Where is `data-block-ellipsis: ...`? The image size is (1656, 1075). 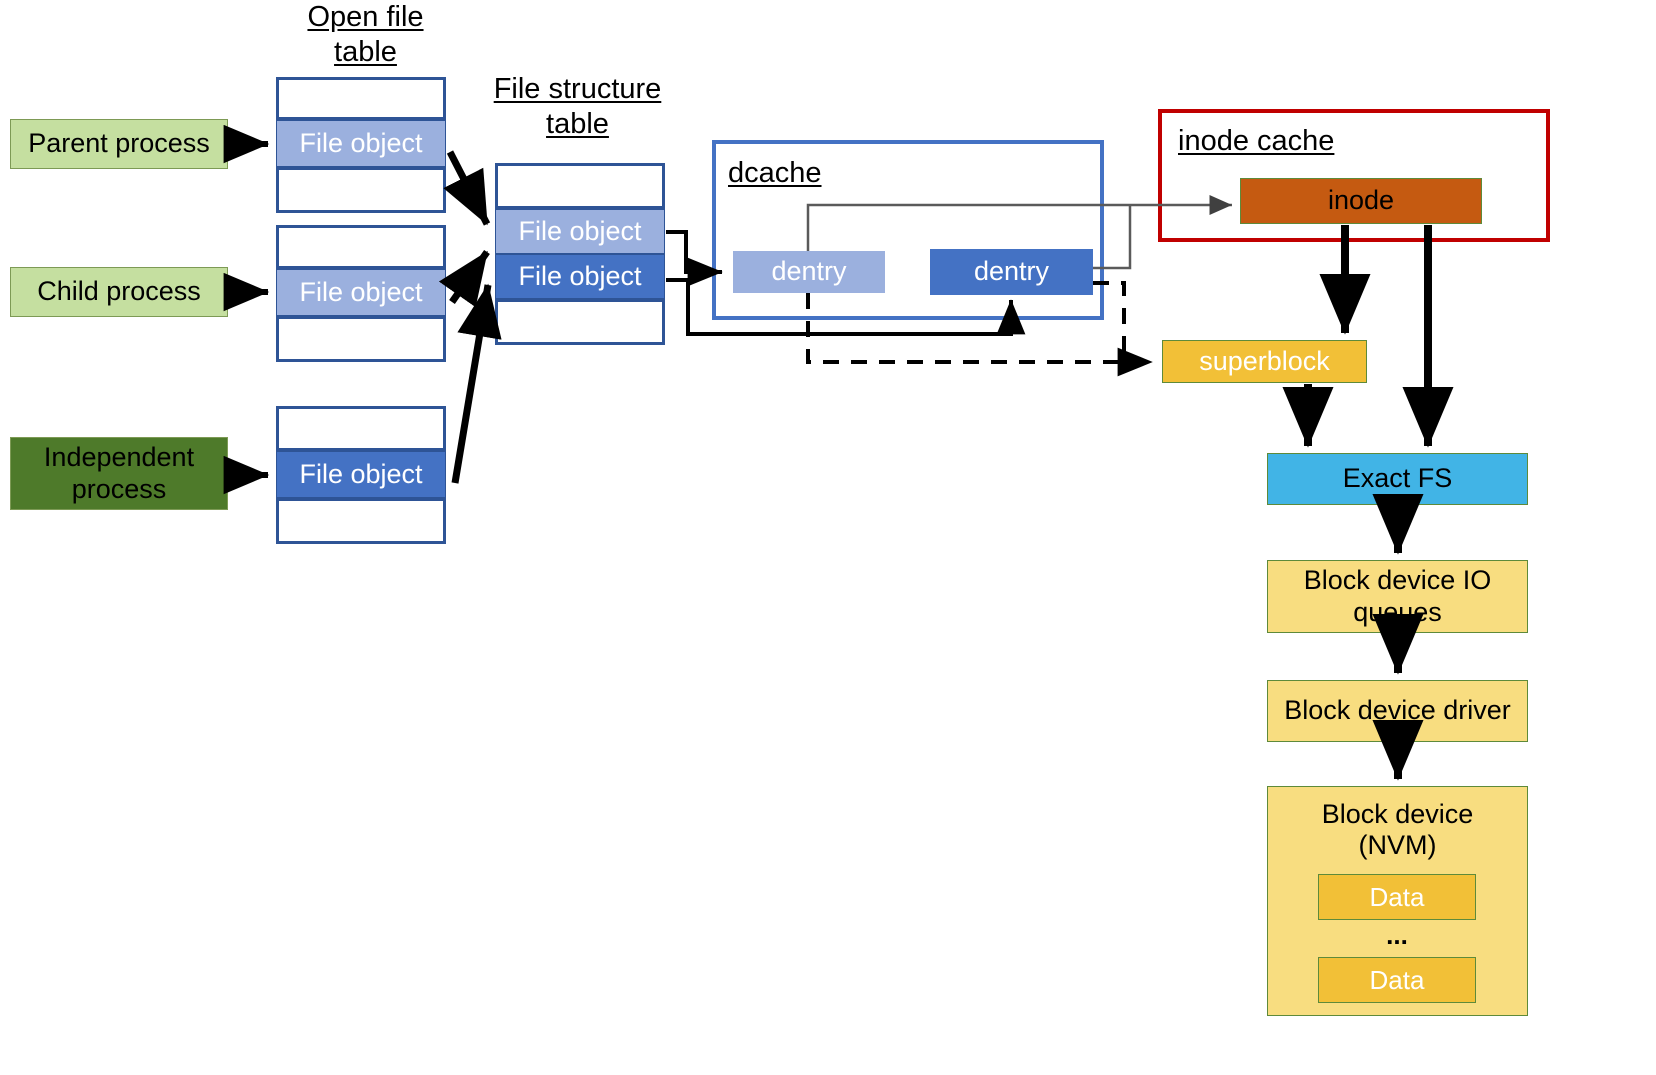 data-block-ellipsis: ... is located at coordinates (1397, 935).